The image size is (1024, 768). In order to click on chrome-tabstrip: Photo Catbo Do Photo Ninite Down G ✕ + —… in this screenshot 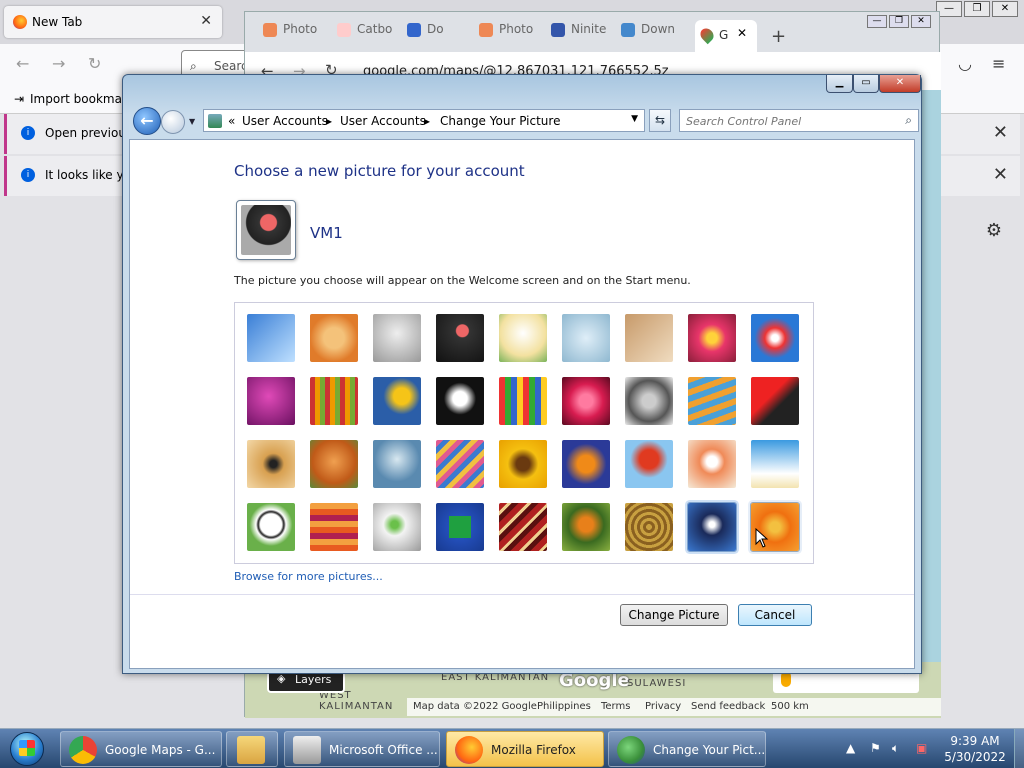, I will do `click(593, 32)`.